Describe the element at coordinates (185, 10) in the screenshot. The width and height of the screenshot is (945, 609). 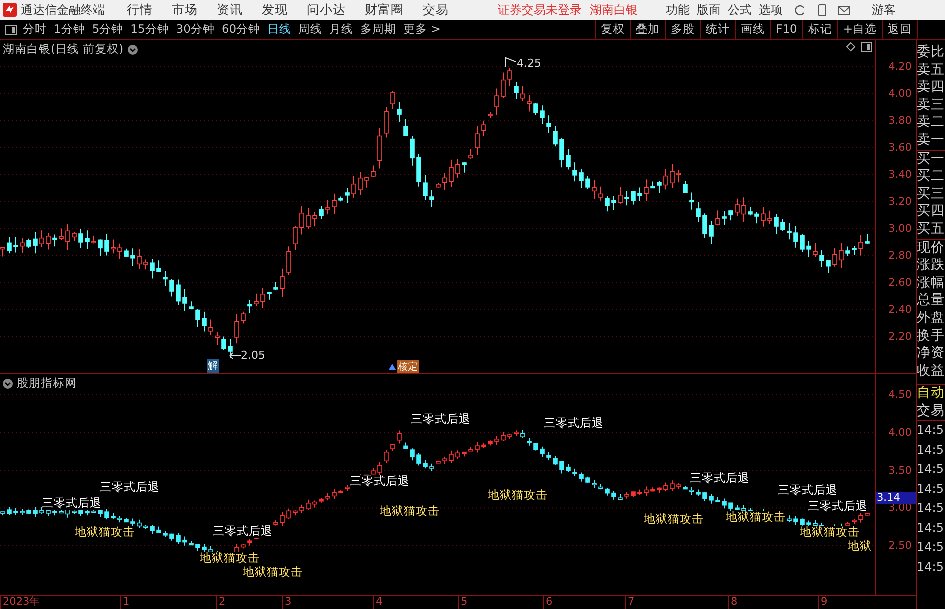
I see `menu-item: 市场` at that location.